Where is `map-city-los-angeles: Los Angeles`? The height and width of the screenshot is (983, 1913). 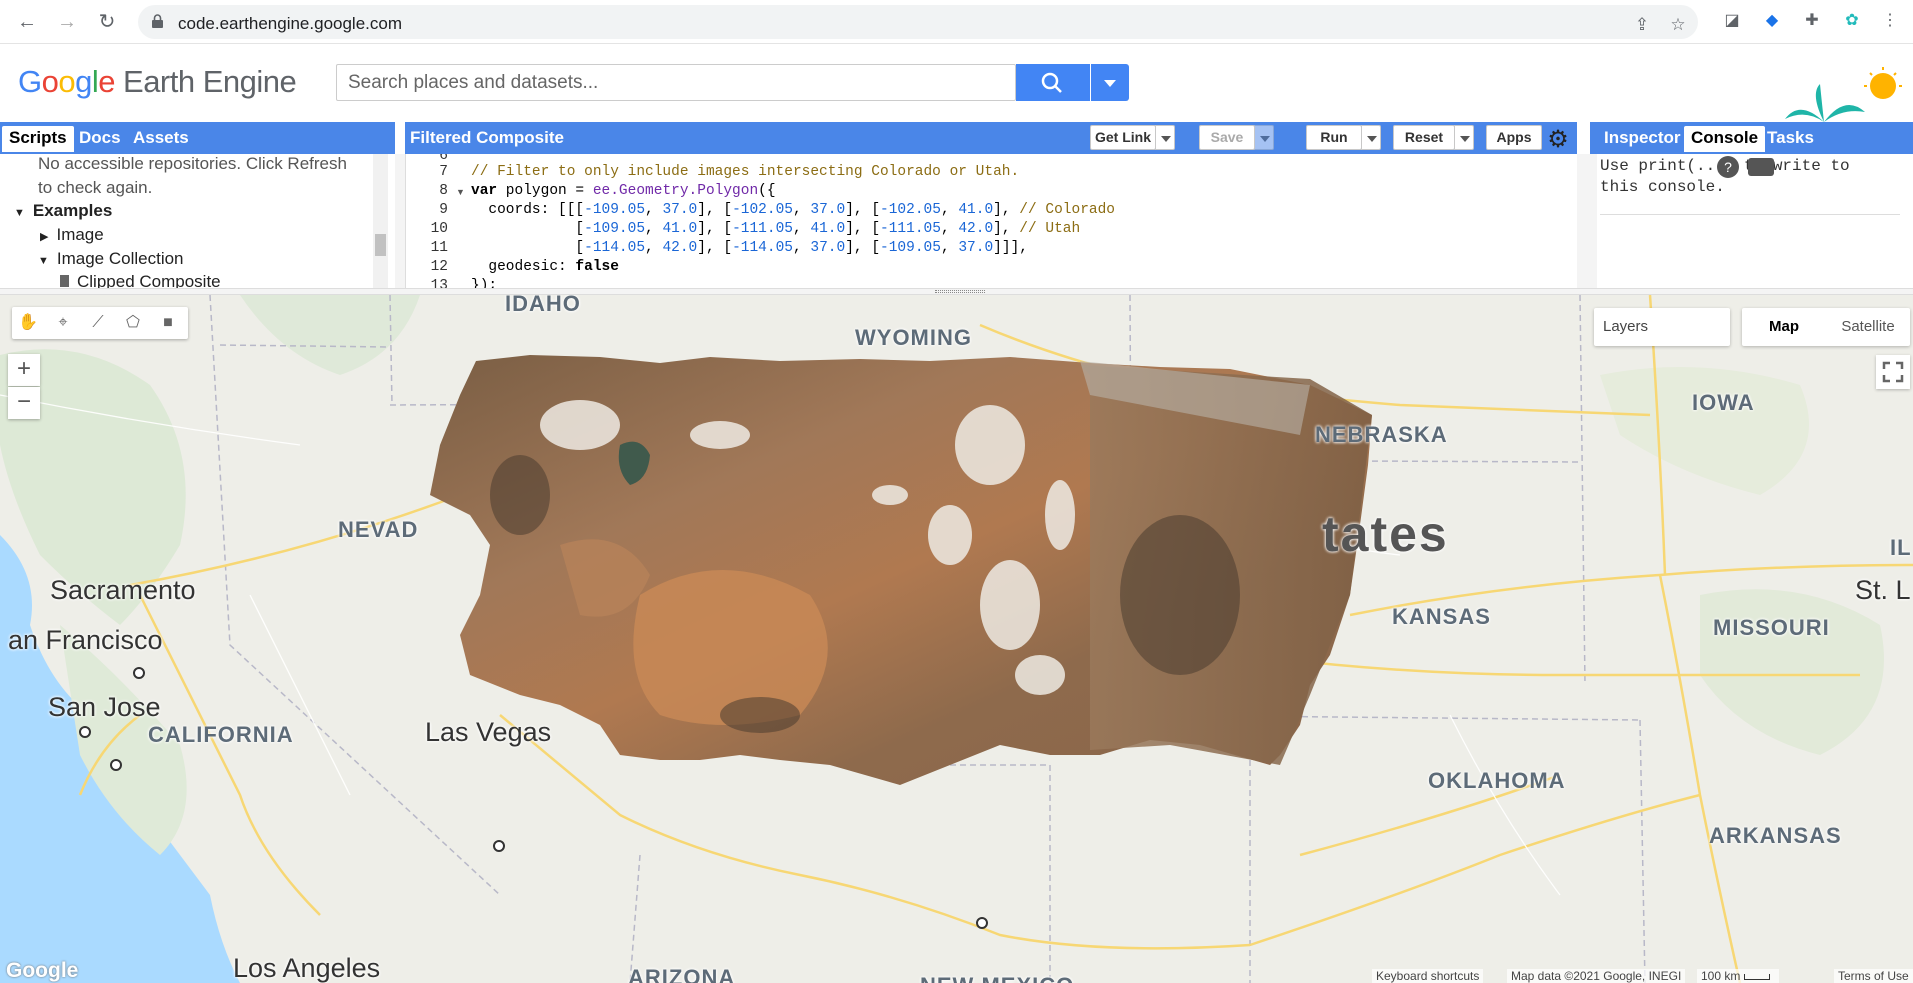
map-city-los-angeles: Los Angeles is located at coordinates (307, 968).